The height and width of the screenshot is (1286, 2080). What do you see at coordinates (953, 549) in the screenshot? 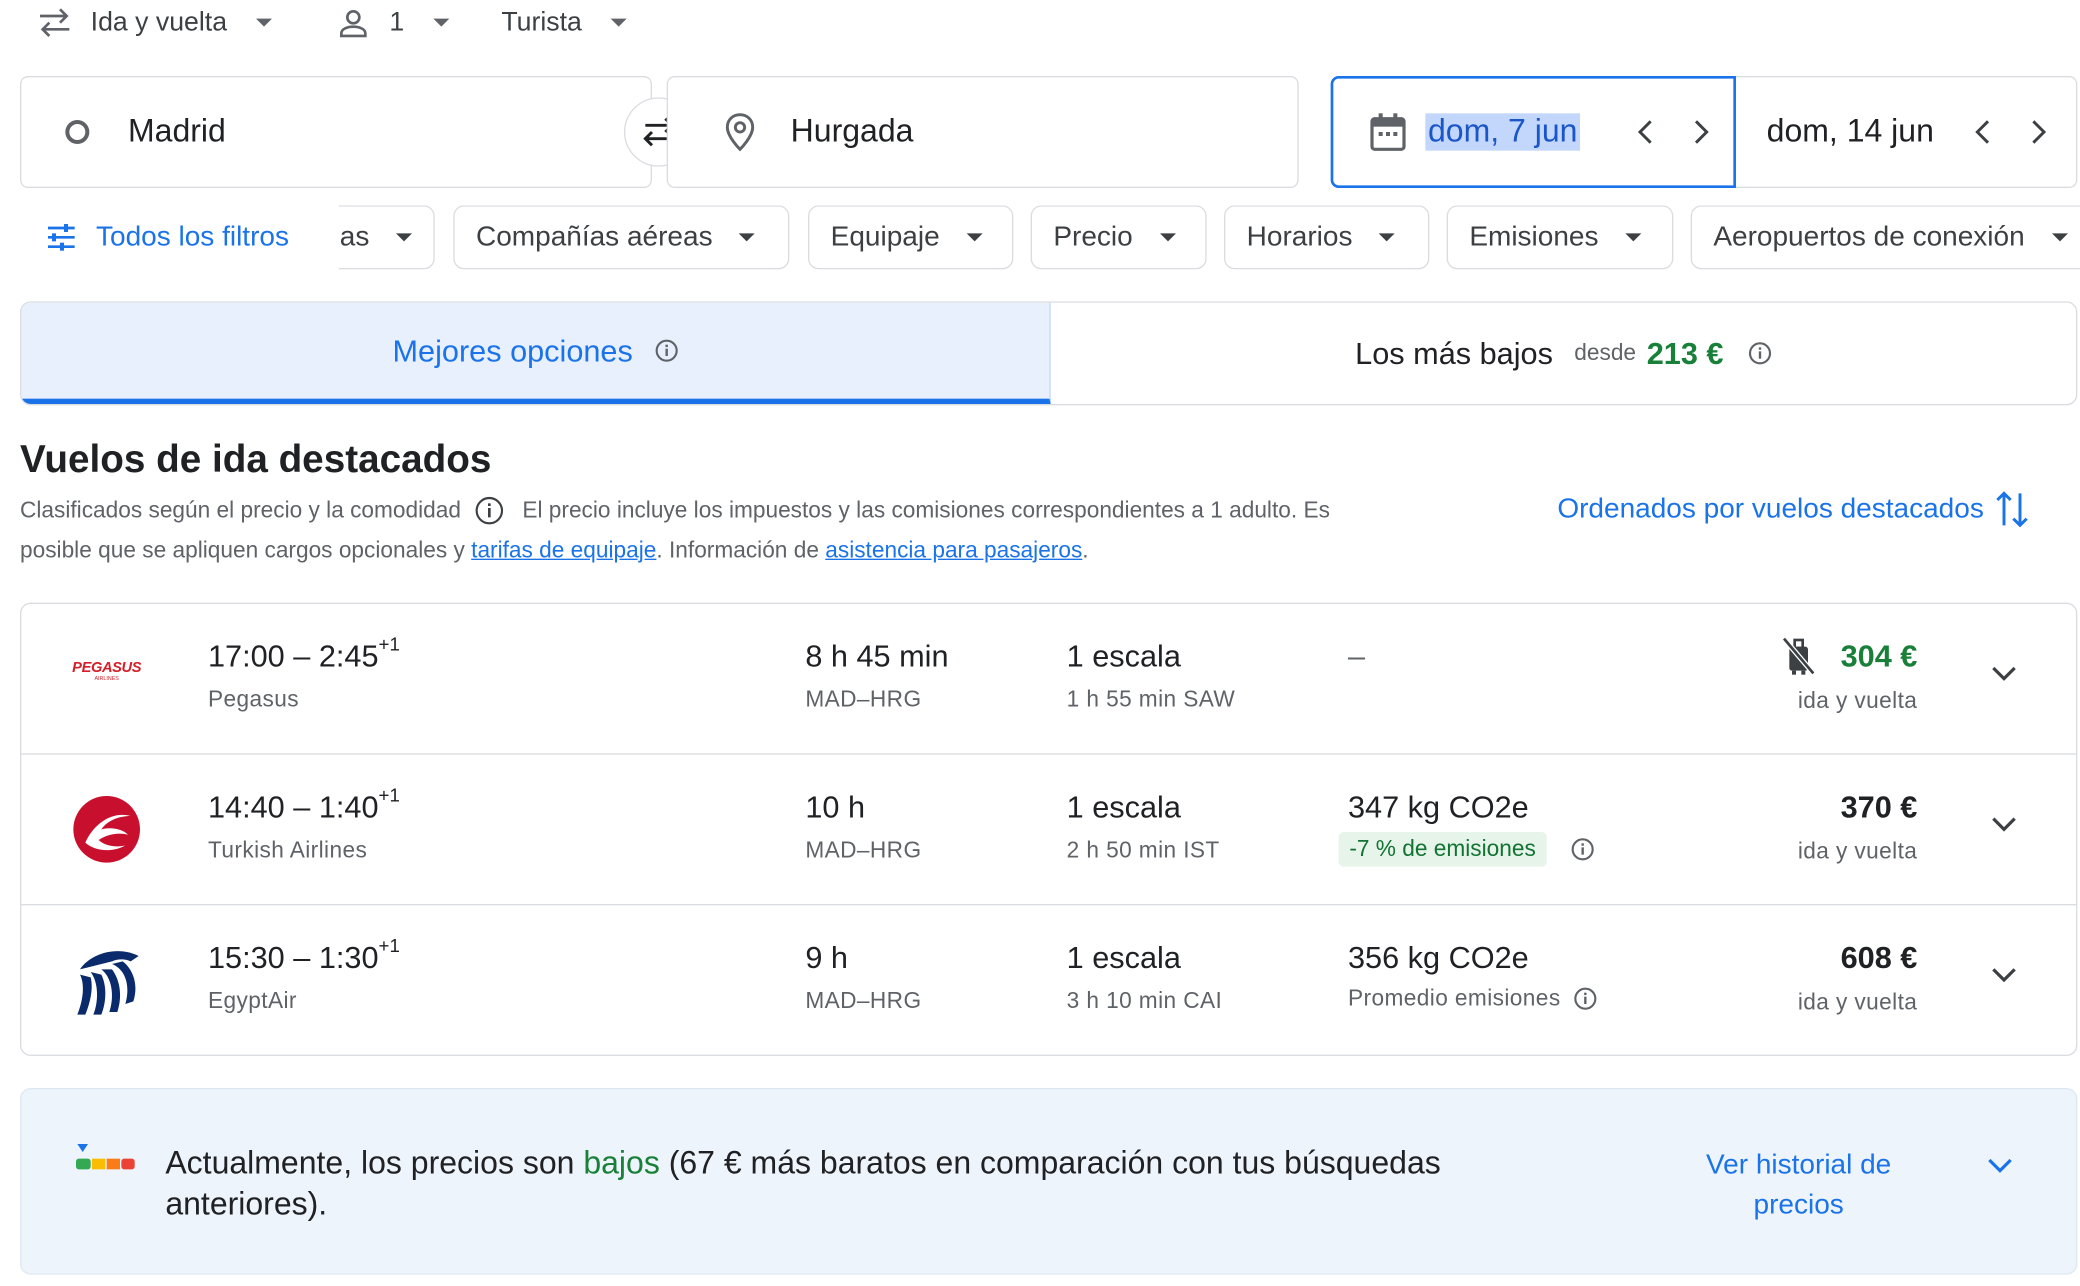
I see `passenger-assistance-link: asistencia para pasajeros` at bounding box center [953, 549].